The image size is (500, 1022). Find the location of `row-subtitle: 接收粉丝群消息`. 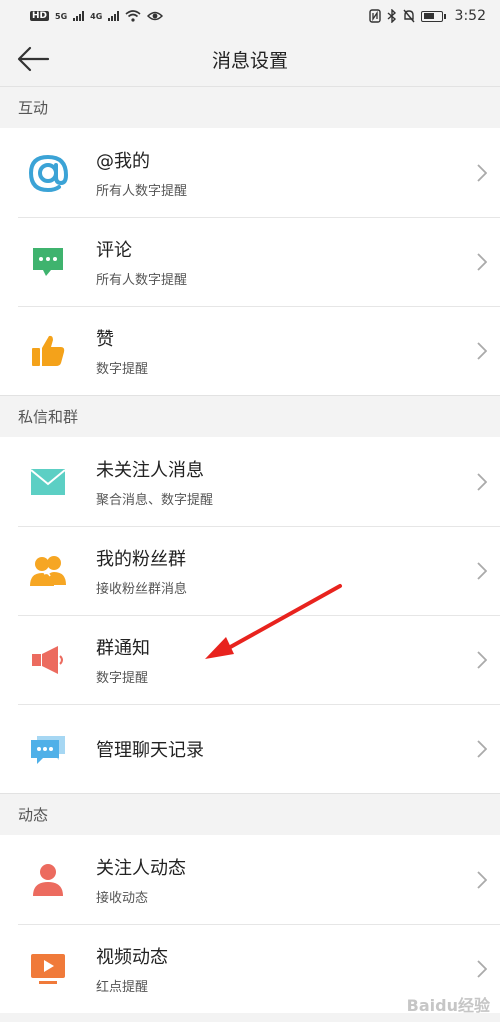

row-subtitle: 接收粉丝群消息 is located at coordinates (142, 589).